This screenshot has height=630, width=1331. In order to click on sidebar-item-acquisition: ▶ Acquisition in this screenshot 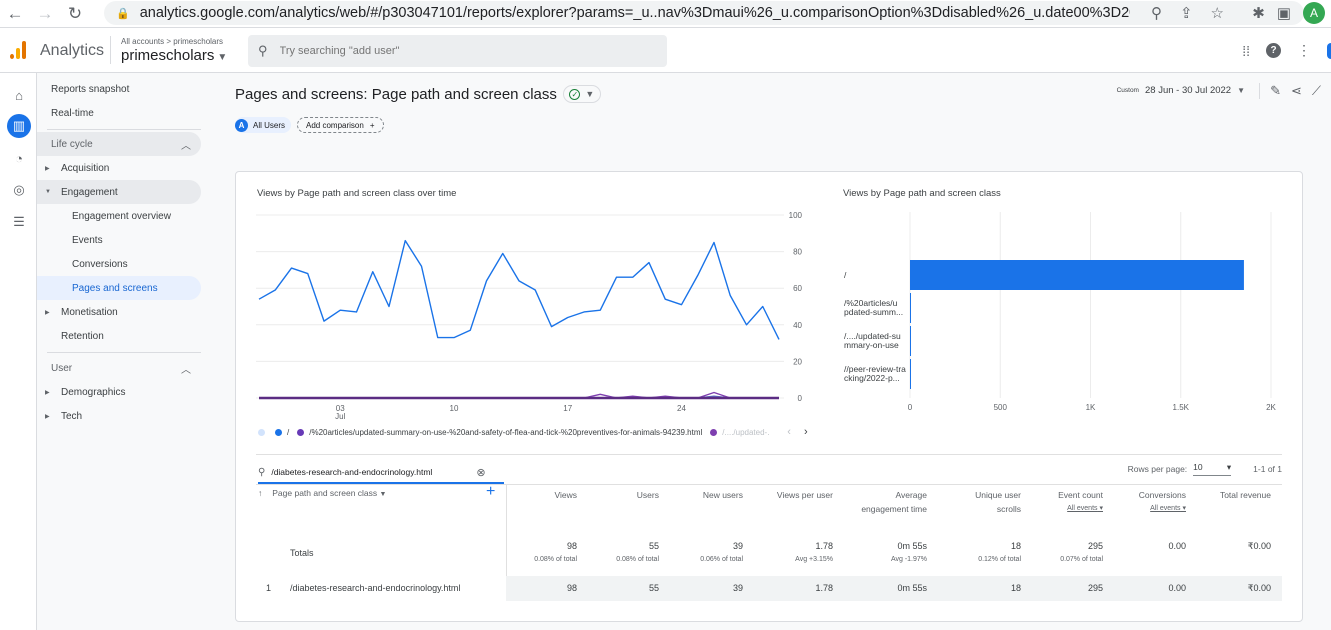, I will do `click(119, 168)`.